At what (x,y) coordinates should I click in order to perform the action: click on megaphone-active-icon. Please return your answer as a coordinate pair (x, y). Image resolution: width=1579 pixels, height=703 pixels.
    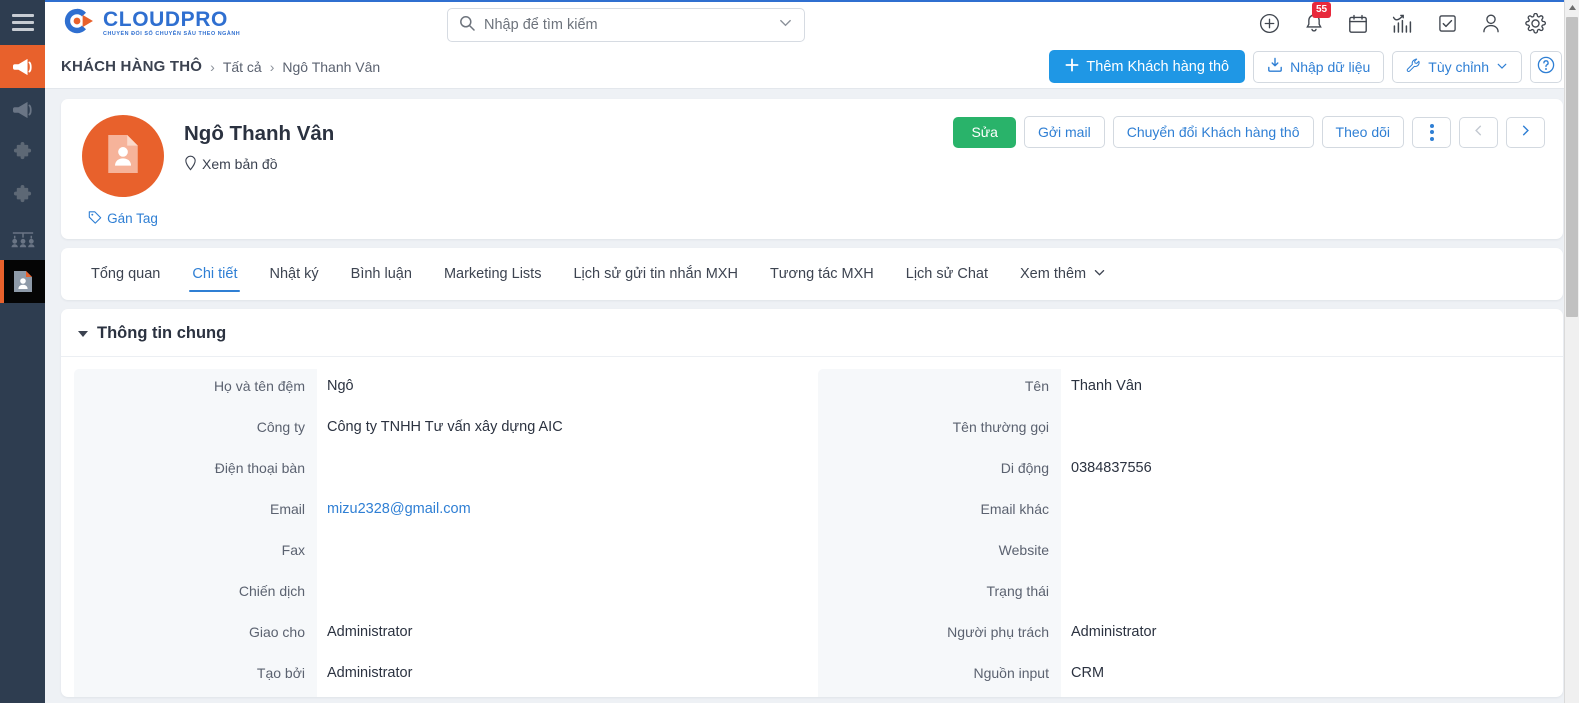
    Looking at the image, I should click on (23, 67).